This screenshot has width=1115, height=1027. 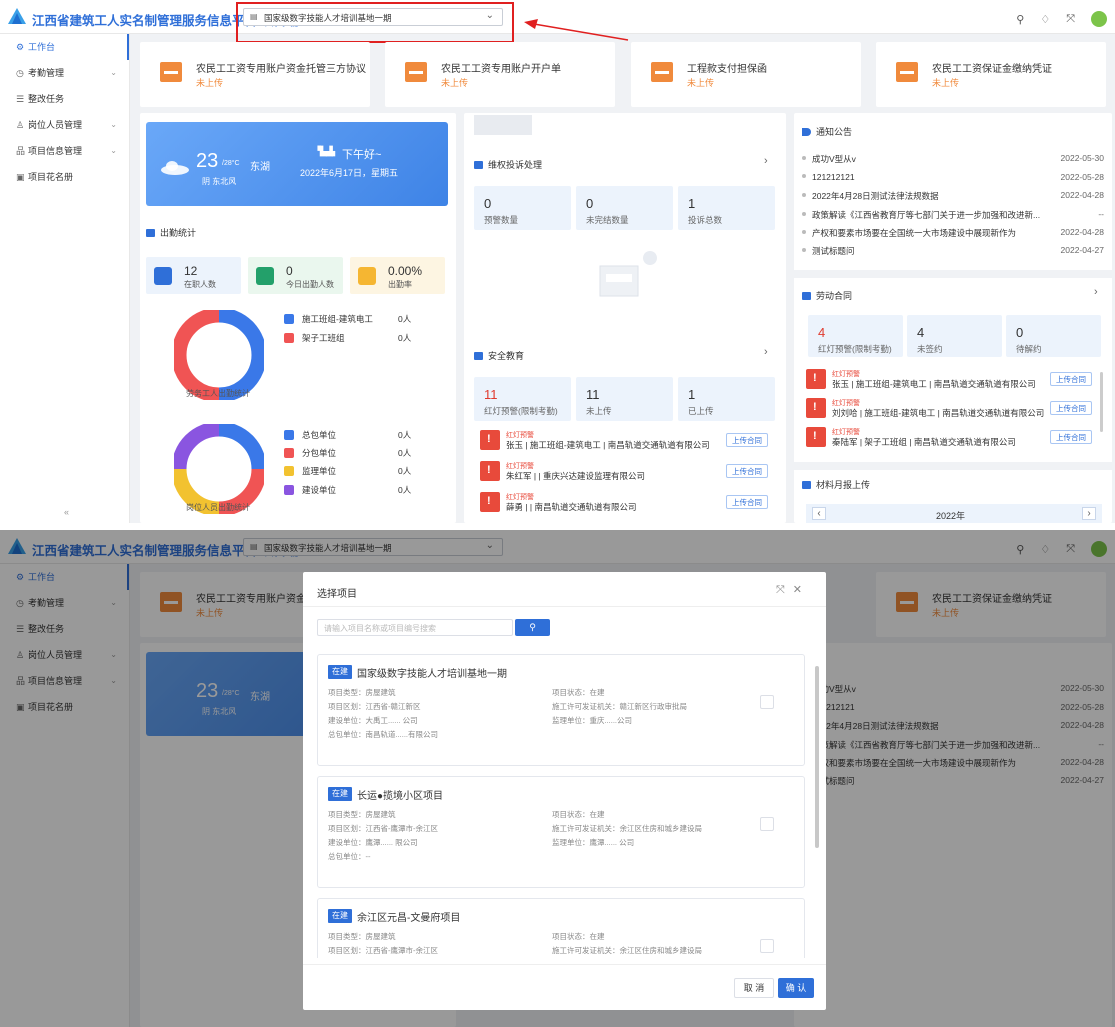 I want to click on confirm-button: 确 认, so click(x=796, y=988).